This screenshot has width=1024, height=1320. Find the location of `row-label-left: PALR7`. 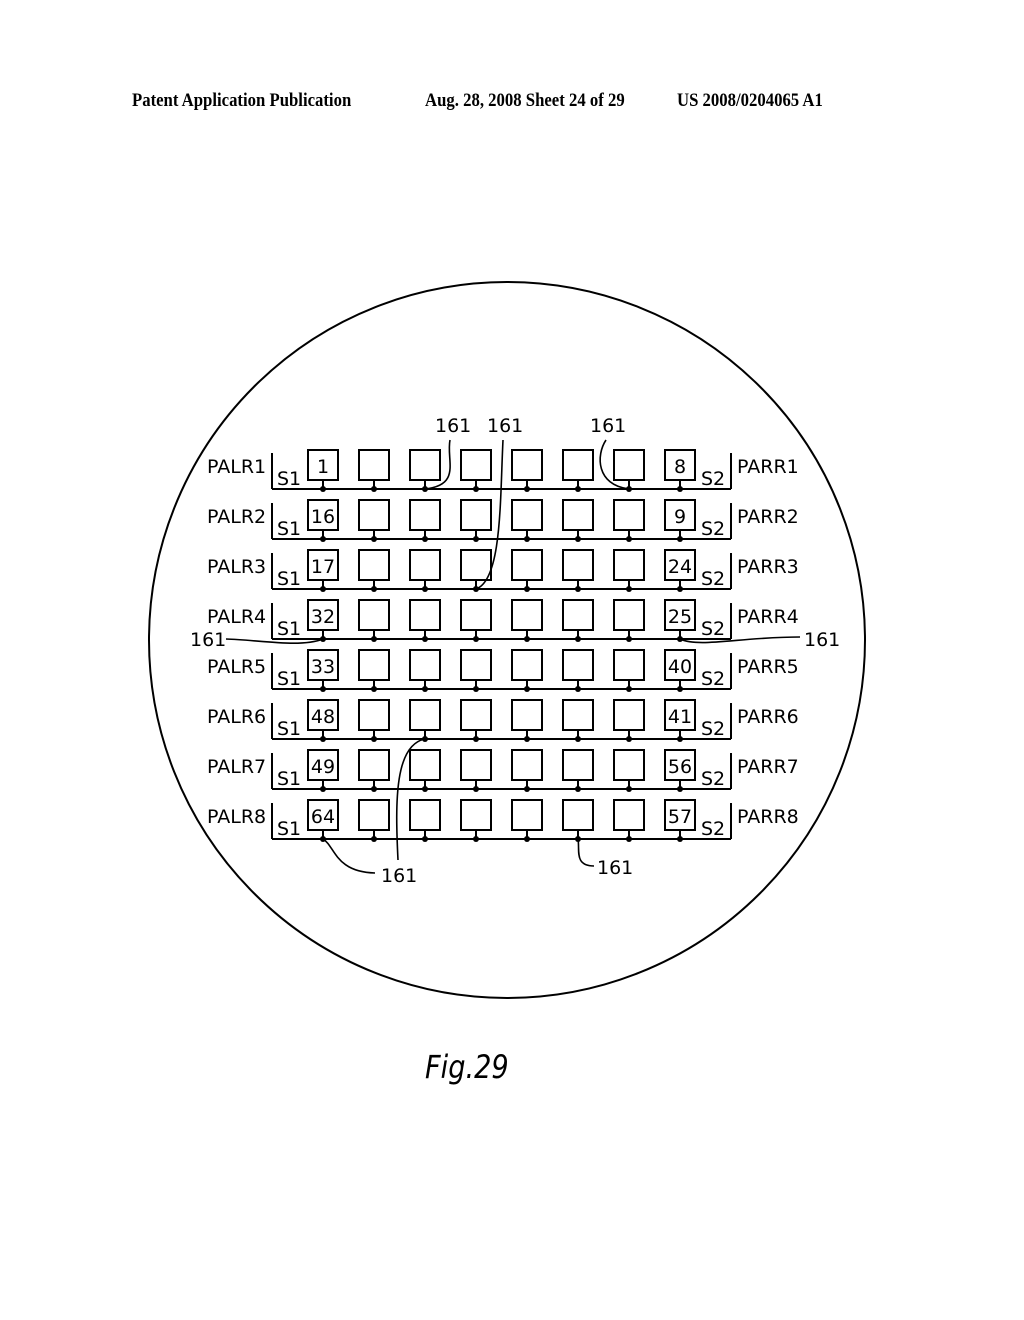

row-label-left: PALR7 is located at coordinates (236, 767).